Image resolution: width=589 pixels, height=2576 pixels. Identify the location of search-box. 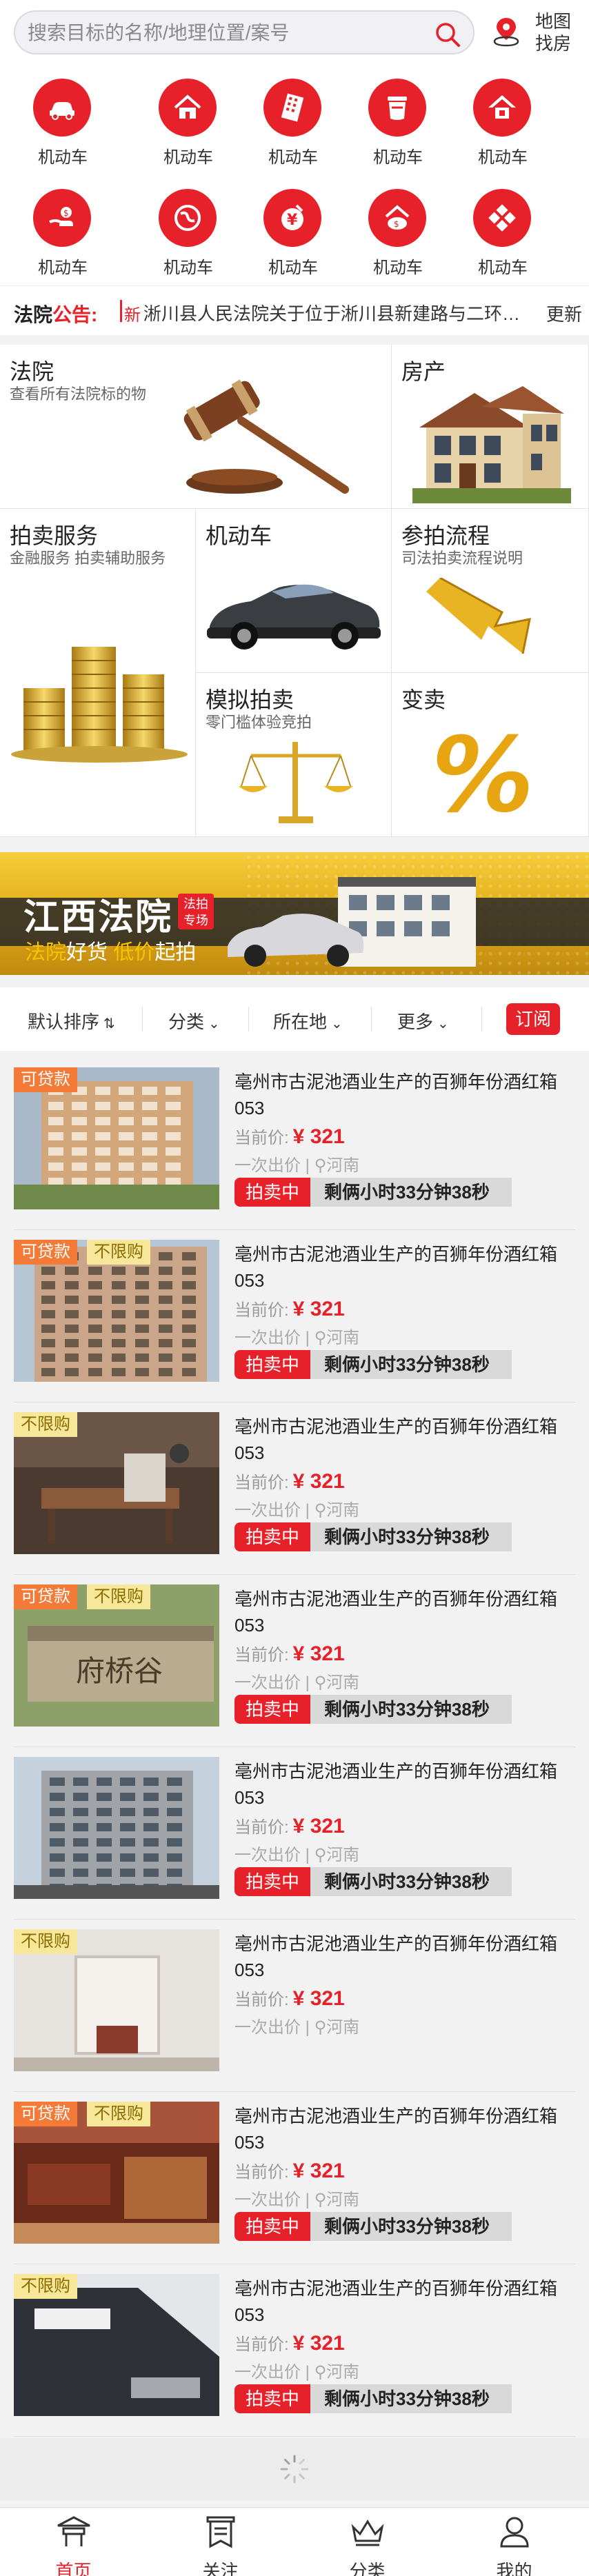
(244, 32).